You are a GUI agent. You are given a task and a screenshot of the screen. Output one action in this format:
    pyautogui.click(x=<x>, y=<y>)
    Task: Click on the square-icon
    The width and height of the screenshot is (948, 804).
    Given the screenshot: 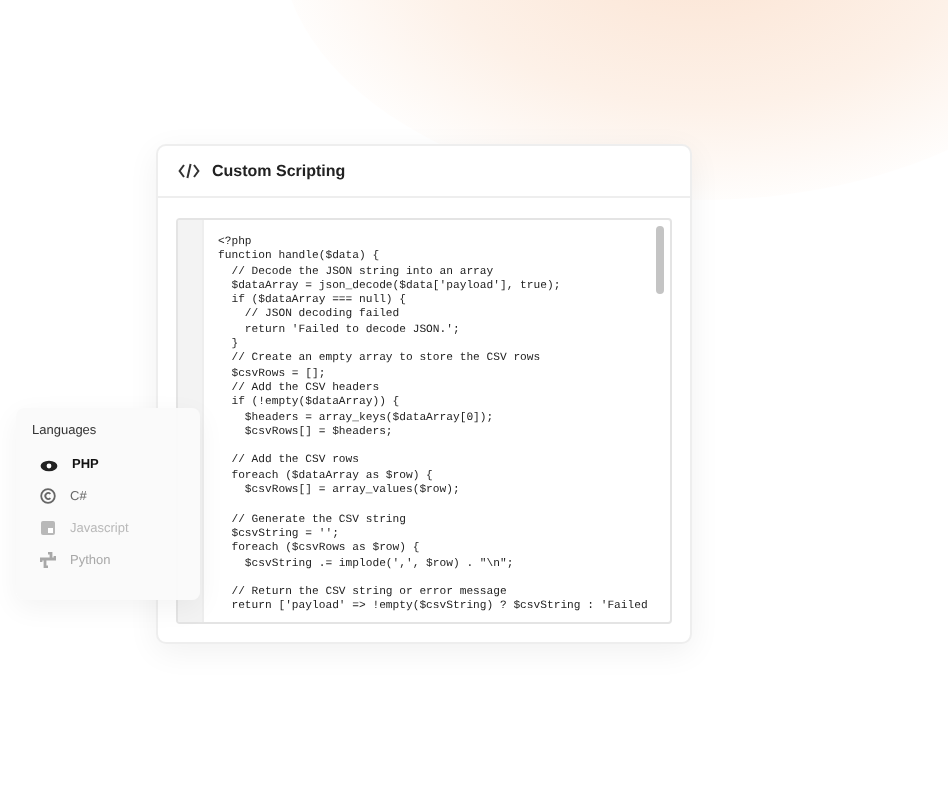 What is the action you would take?
    pyautogui.click(x=48, y=528)
    